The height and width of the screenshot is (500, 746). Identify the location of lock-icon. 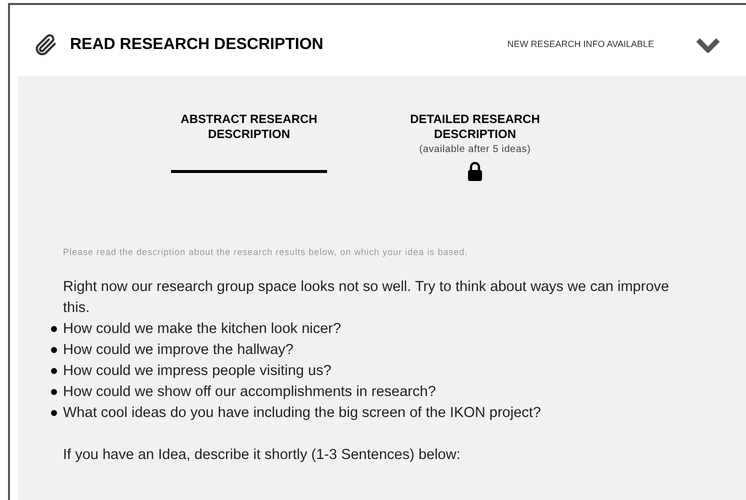
(475, 171).